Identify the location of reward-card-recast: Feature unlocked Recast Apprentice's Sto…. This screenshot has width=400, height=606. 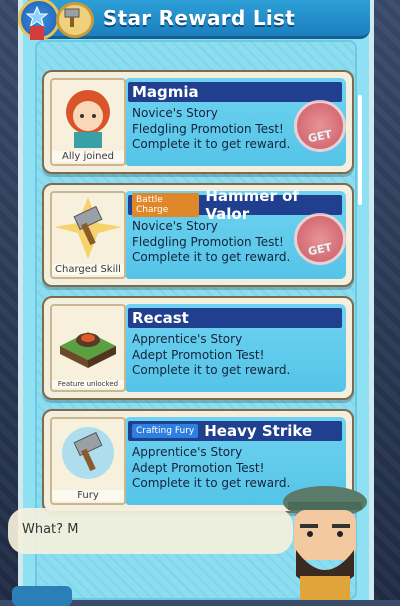
(198, 348).